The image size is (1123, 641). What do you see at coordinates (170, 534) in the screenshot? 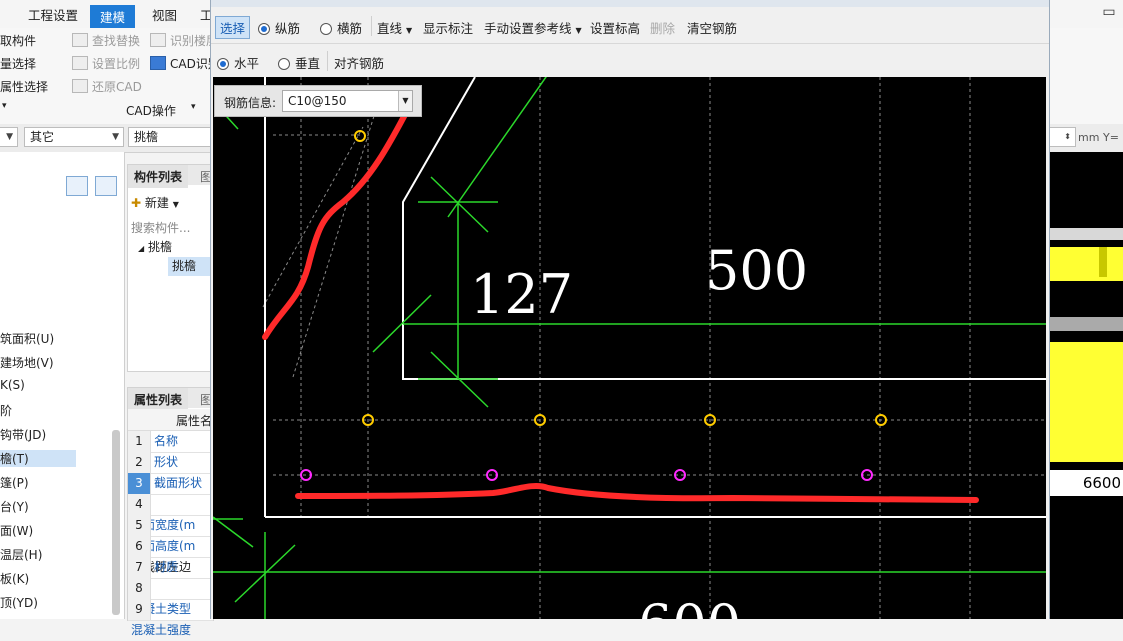
I see `property-row: 5截面高度(m` at bounding box center [170, 534].